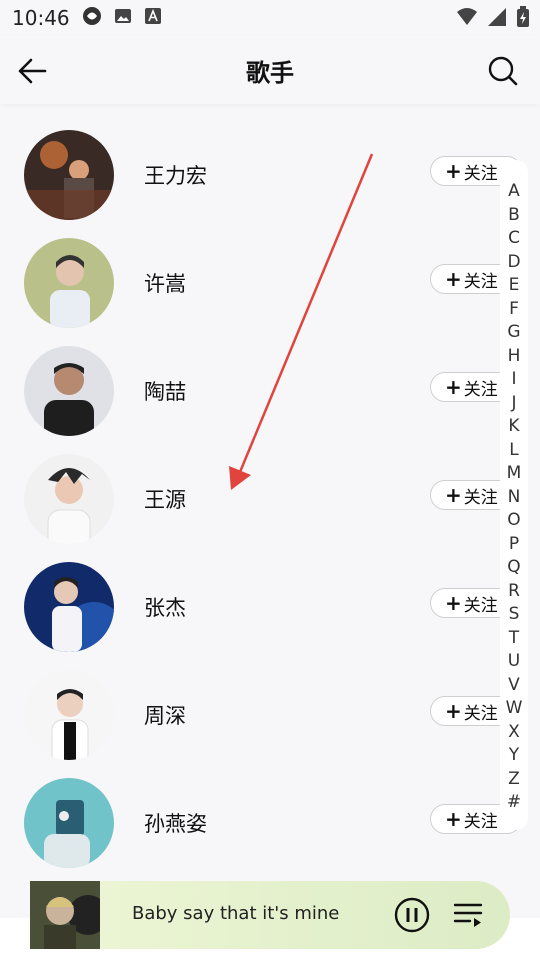 This screenshot has width=540, height=960. What do you see at coordinates (514, 498) in the screenshot?
I see `index-letter: N` at bounding box center [514, 498].